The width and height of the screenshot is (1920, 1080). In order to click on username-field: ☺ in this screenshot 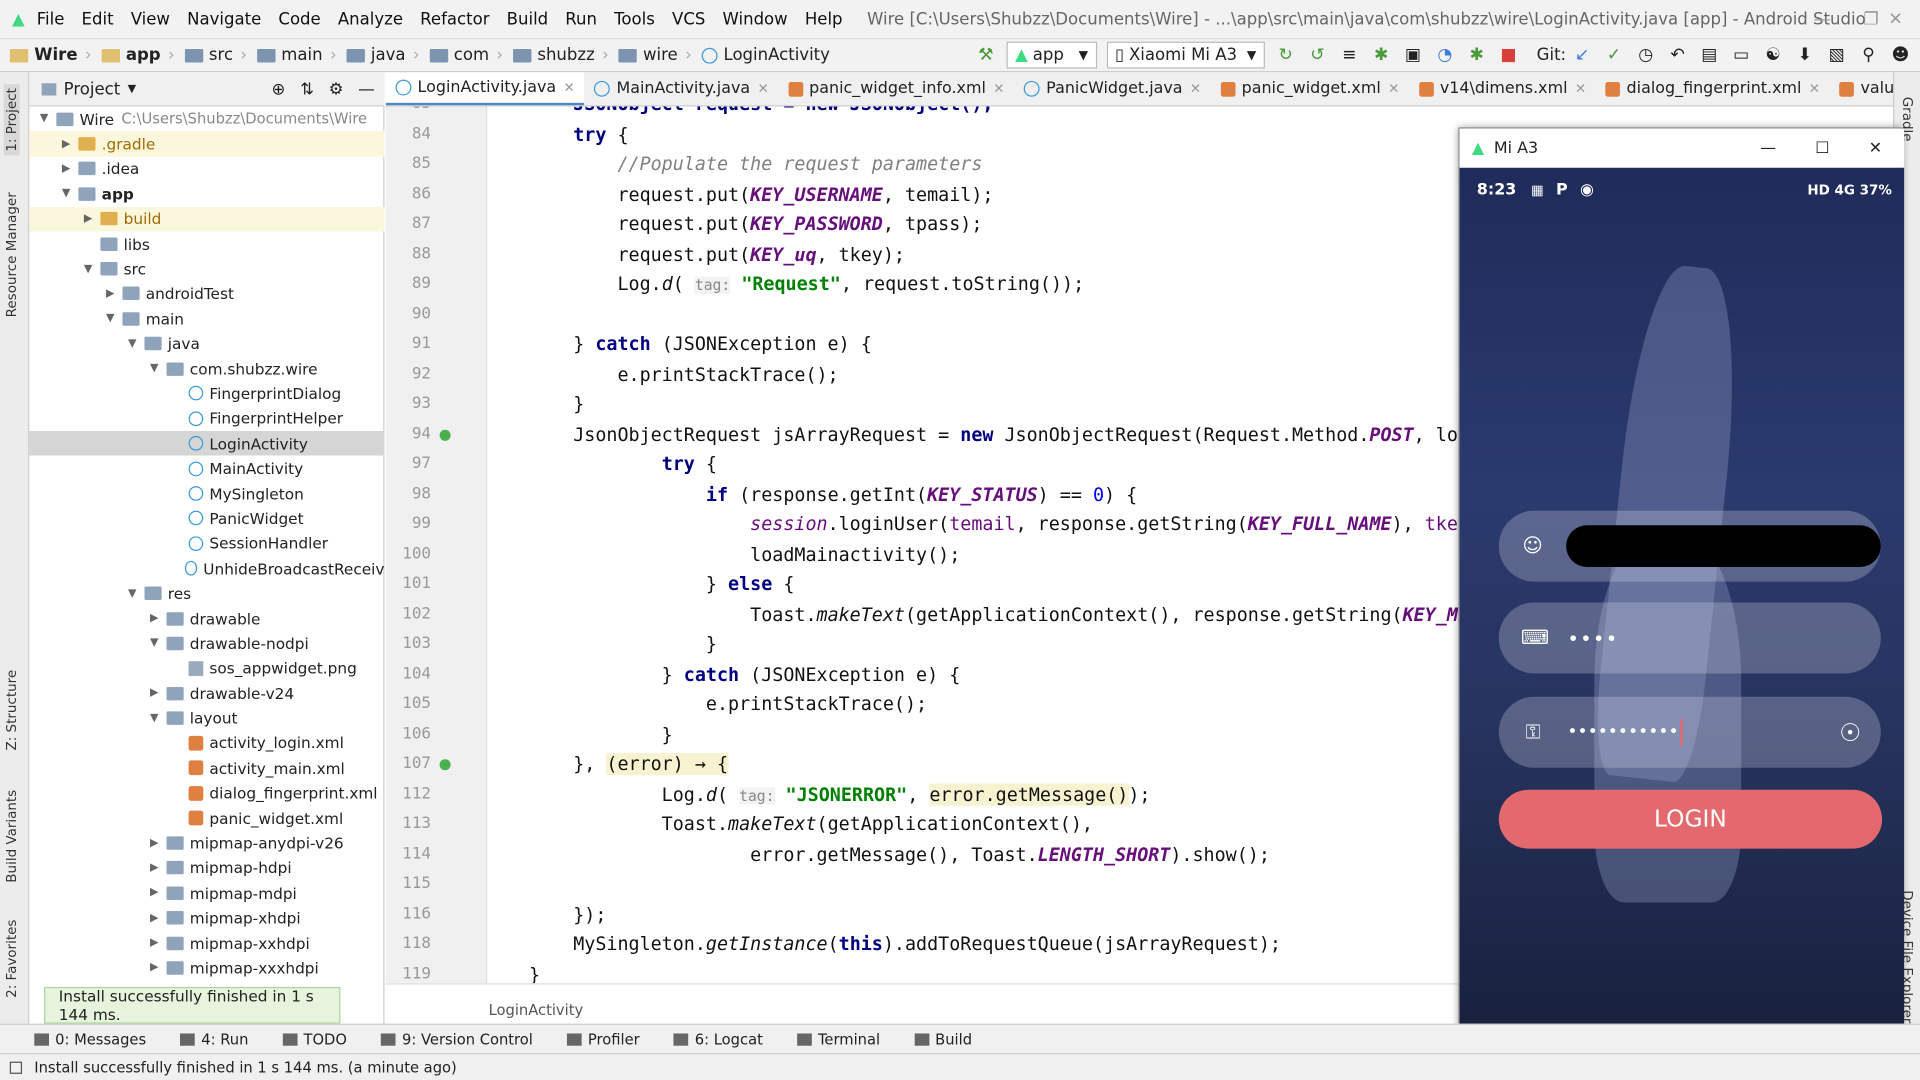, I will do `click(1689, 546)`.